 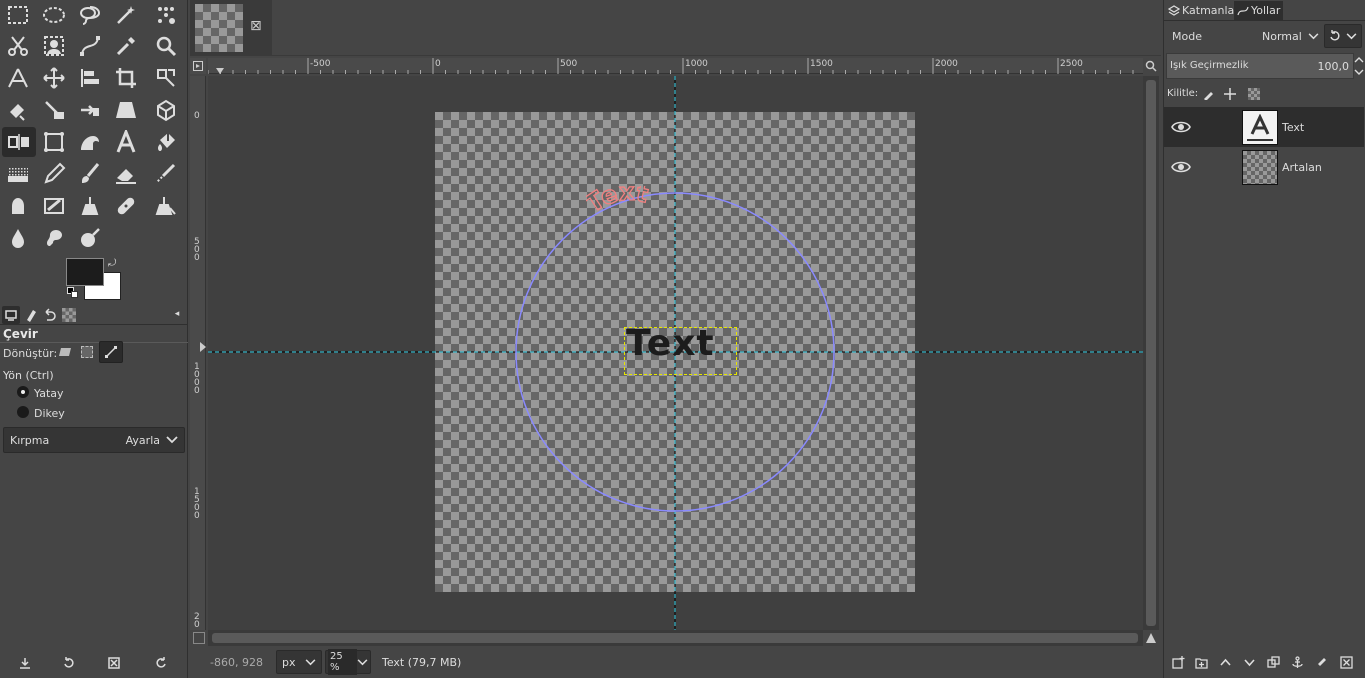 I want to click on delete-tool-preset-icon, so click(x=114, y=663).